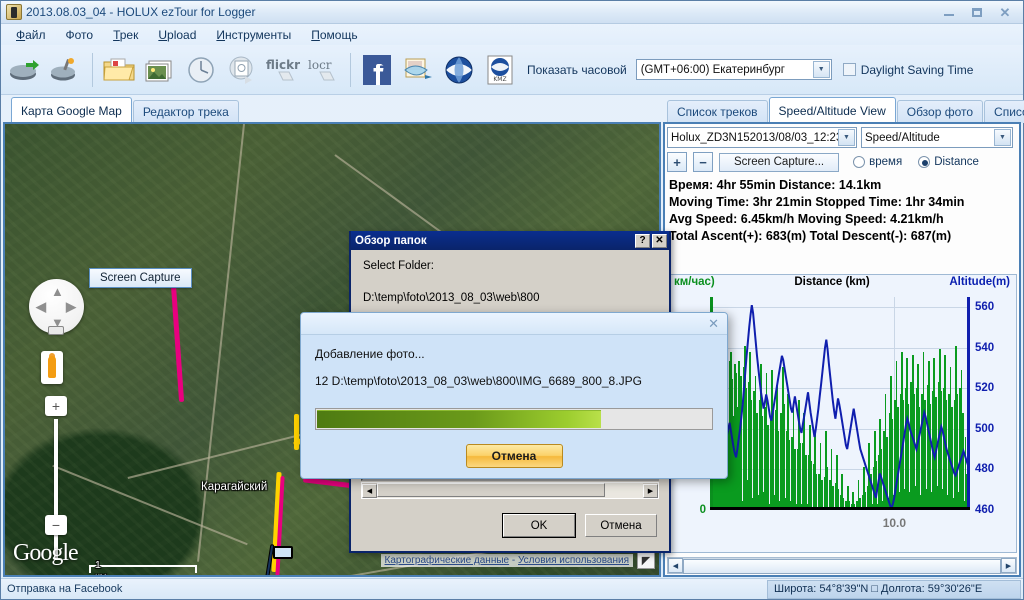 This screenshot has width=1024, height=600. What do you see at coordinates (859, 162) in the screenshot?
I see `radio-time-icon` at bounding box center [859, 162].